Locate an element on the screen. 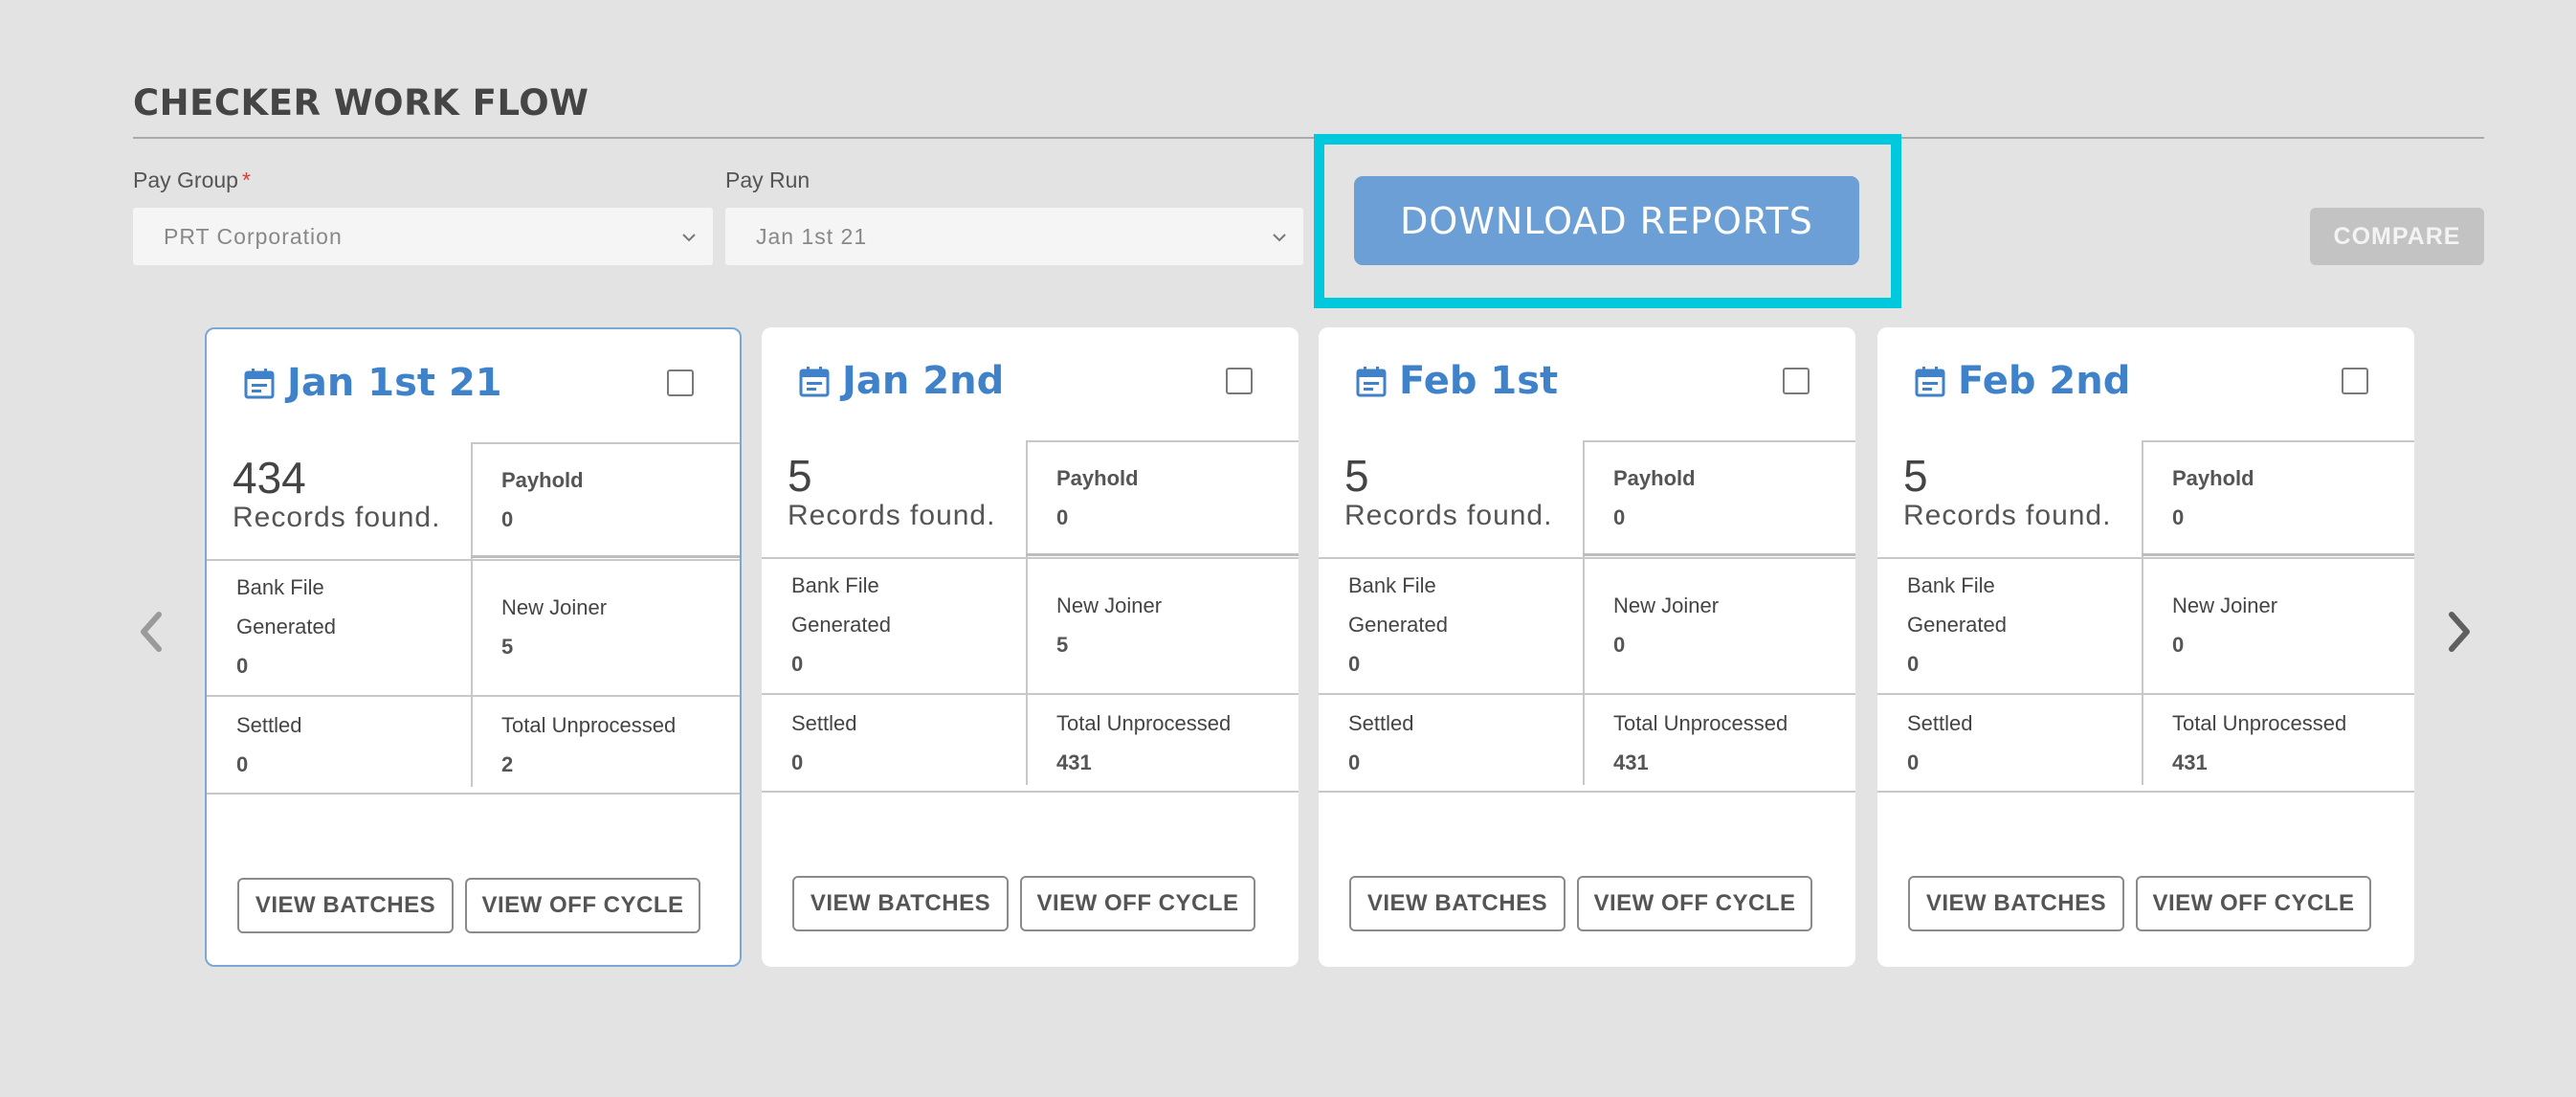  records-count: 434 is located at coordinates (269, 478).